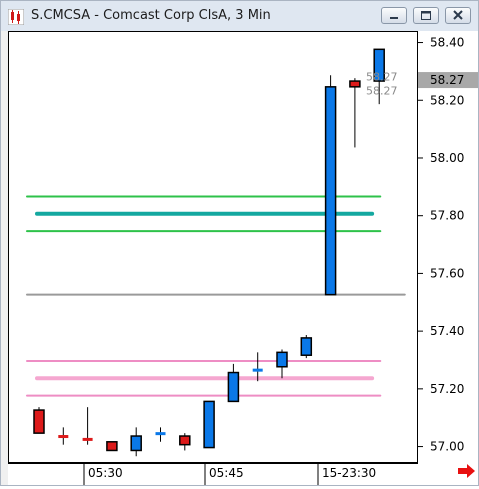 The image size is (479, 489). Describe the element at coordinates (447, 158) in the screenshot. I see `price-tick-label-3: 58.00` at that location.